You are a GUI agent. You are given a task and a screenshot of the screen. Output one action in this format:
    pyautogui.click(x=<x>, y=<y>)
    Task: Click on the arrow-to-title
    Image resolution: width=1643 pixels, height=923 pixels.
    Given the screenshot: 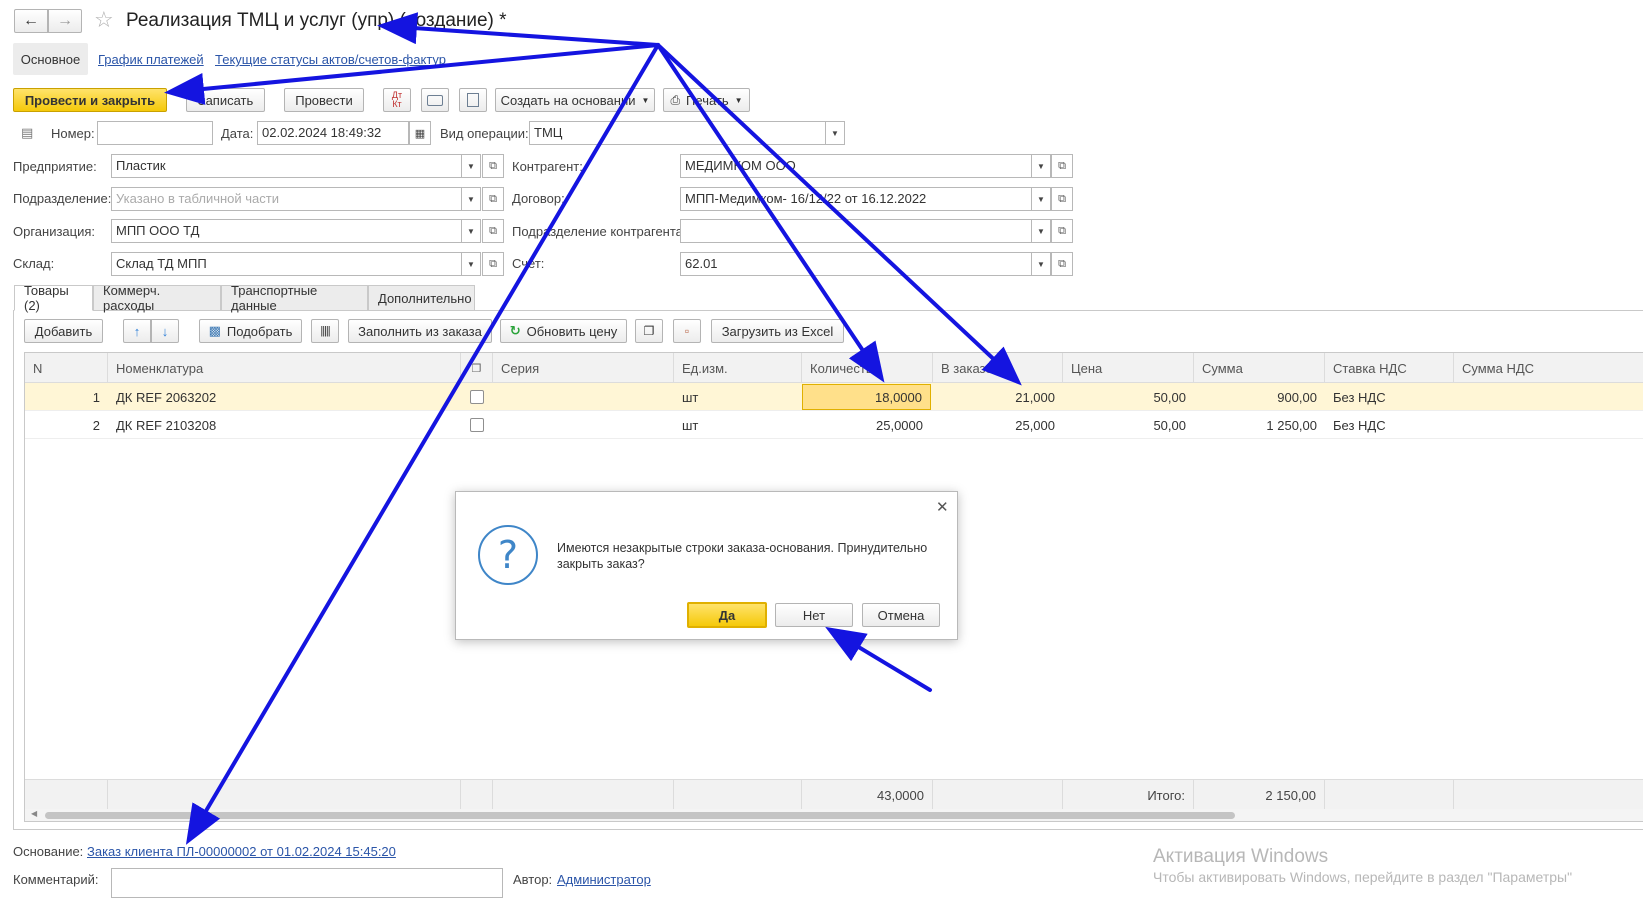 What is the action you would take?
    pyautogui.click(x=518, y=29)
    